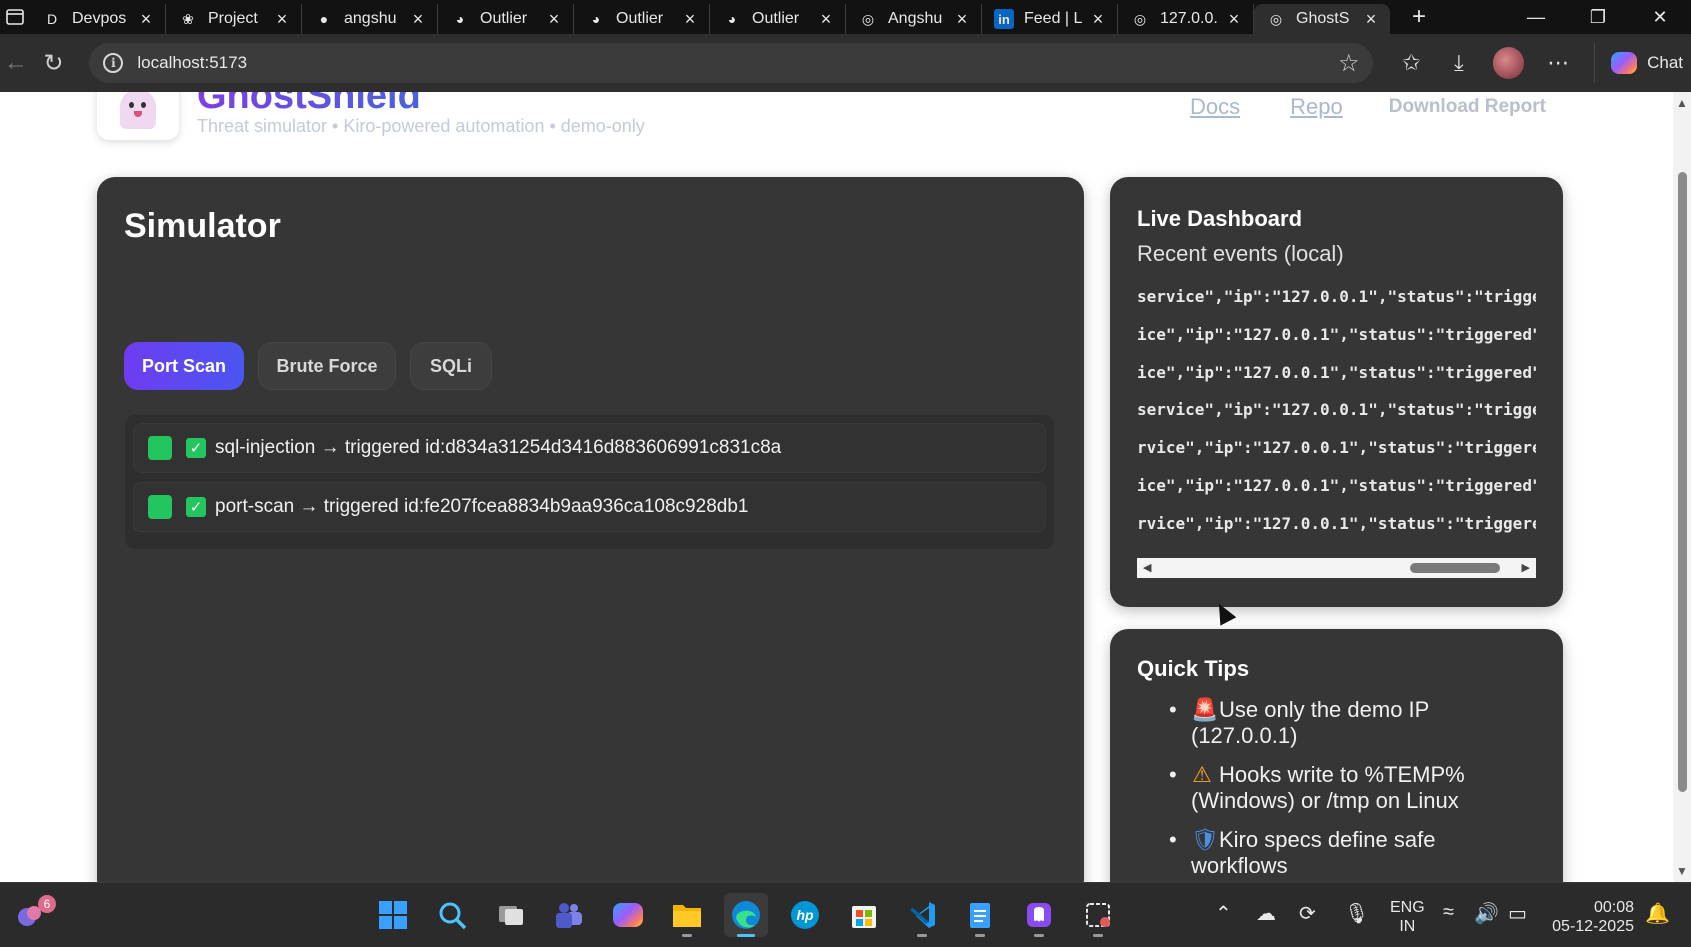 The width and height of the screenshot is (1691, 947). What do you see at coordinates (1467, 107) in the screenshot?
I see `download-report-button: Download Report` at bounding box center [1467, 107].